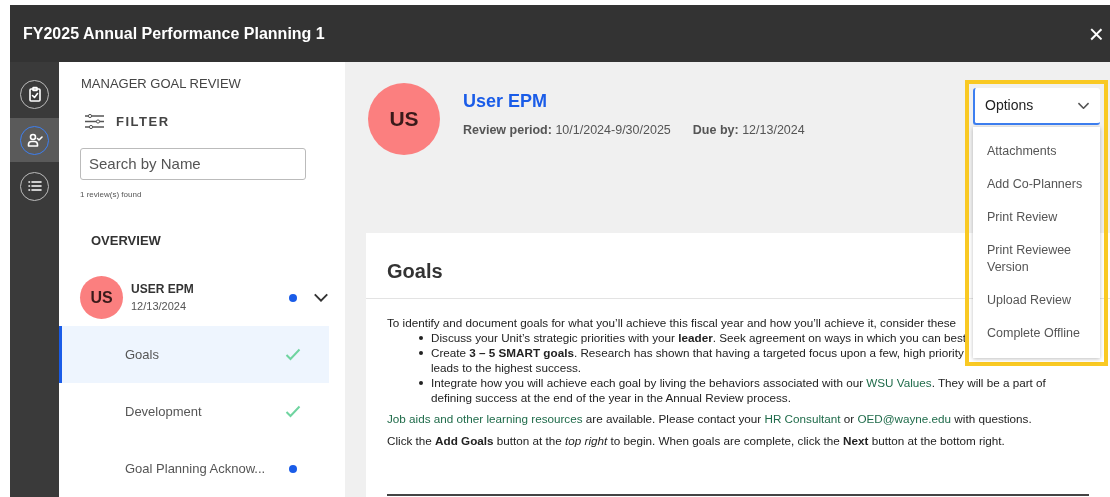 The image size is (1110, 497). Describe the element at coordinates (34, 94) in the screenshot. I see `clipboard-check-icon` at that location.